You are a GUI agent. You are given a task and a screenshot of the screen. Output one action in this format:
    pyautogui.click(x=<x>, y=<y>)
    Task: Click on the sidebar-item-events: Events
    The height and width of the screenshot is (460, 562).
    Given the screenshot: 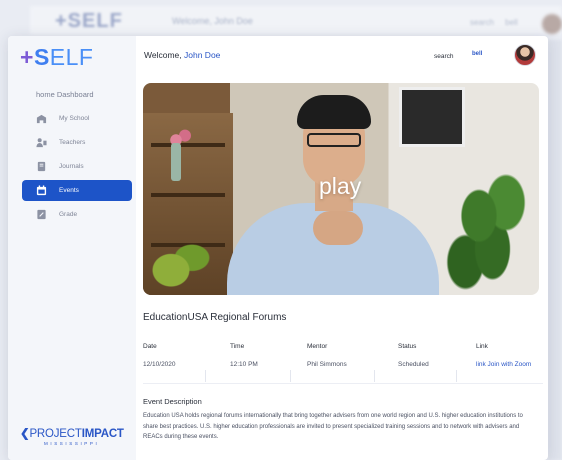 What is the action you would take?
    pyautogui.click(x=77, y=190)
    